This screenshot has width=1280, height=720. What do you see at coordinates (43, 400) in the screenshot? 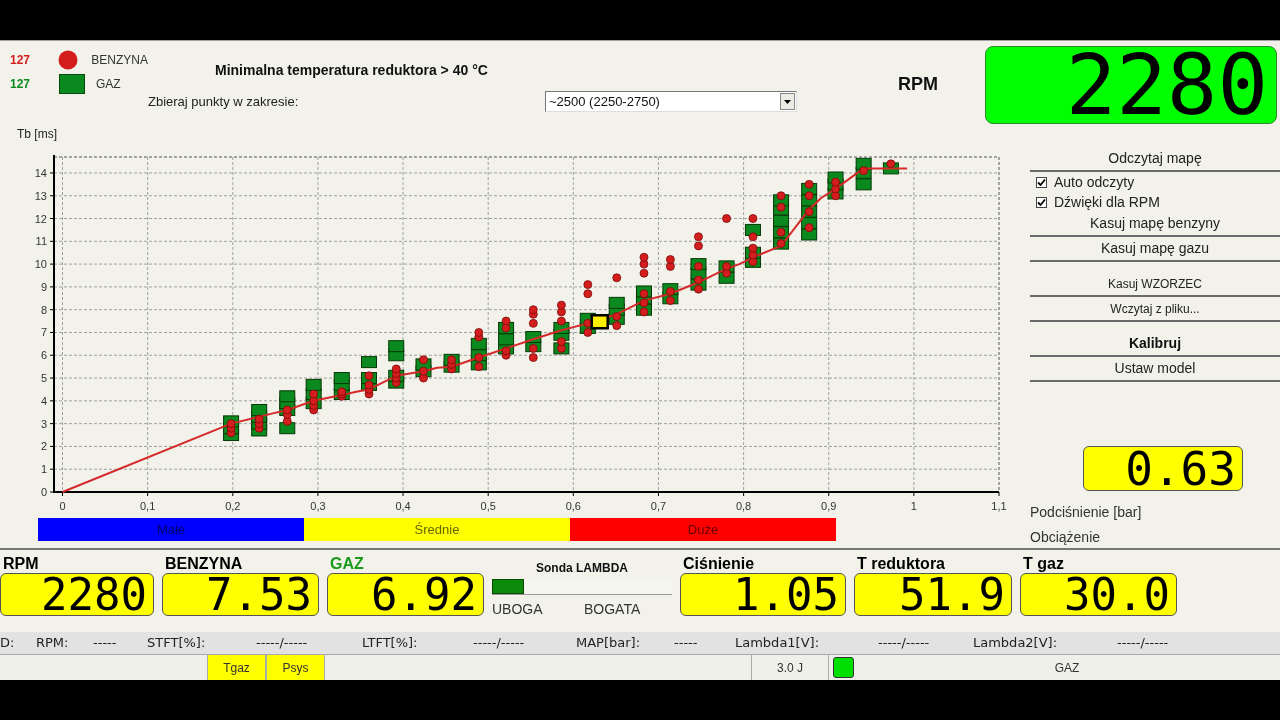
I see `tick-label: 4` at bounding box center [43, 400].